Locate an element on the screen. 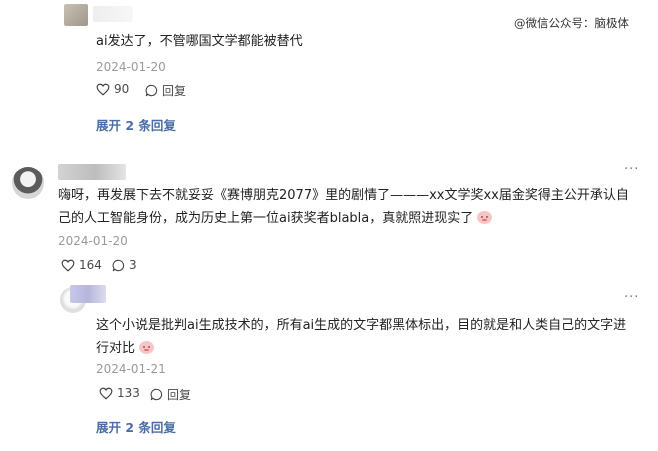 The height and width of the screenshot is (451, 658). like-count: 90 is located at coordinates (122, 89).